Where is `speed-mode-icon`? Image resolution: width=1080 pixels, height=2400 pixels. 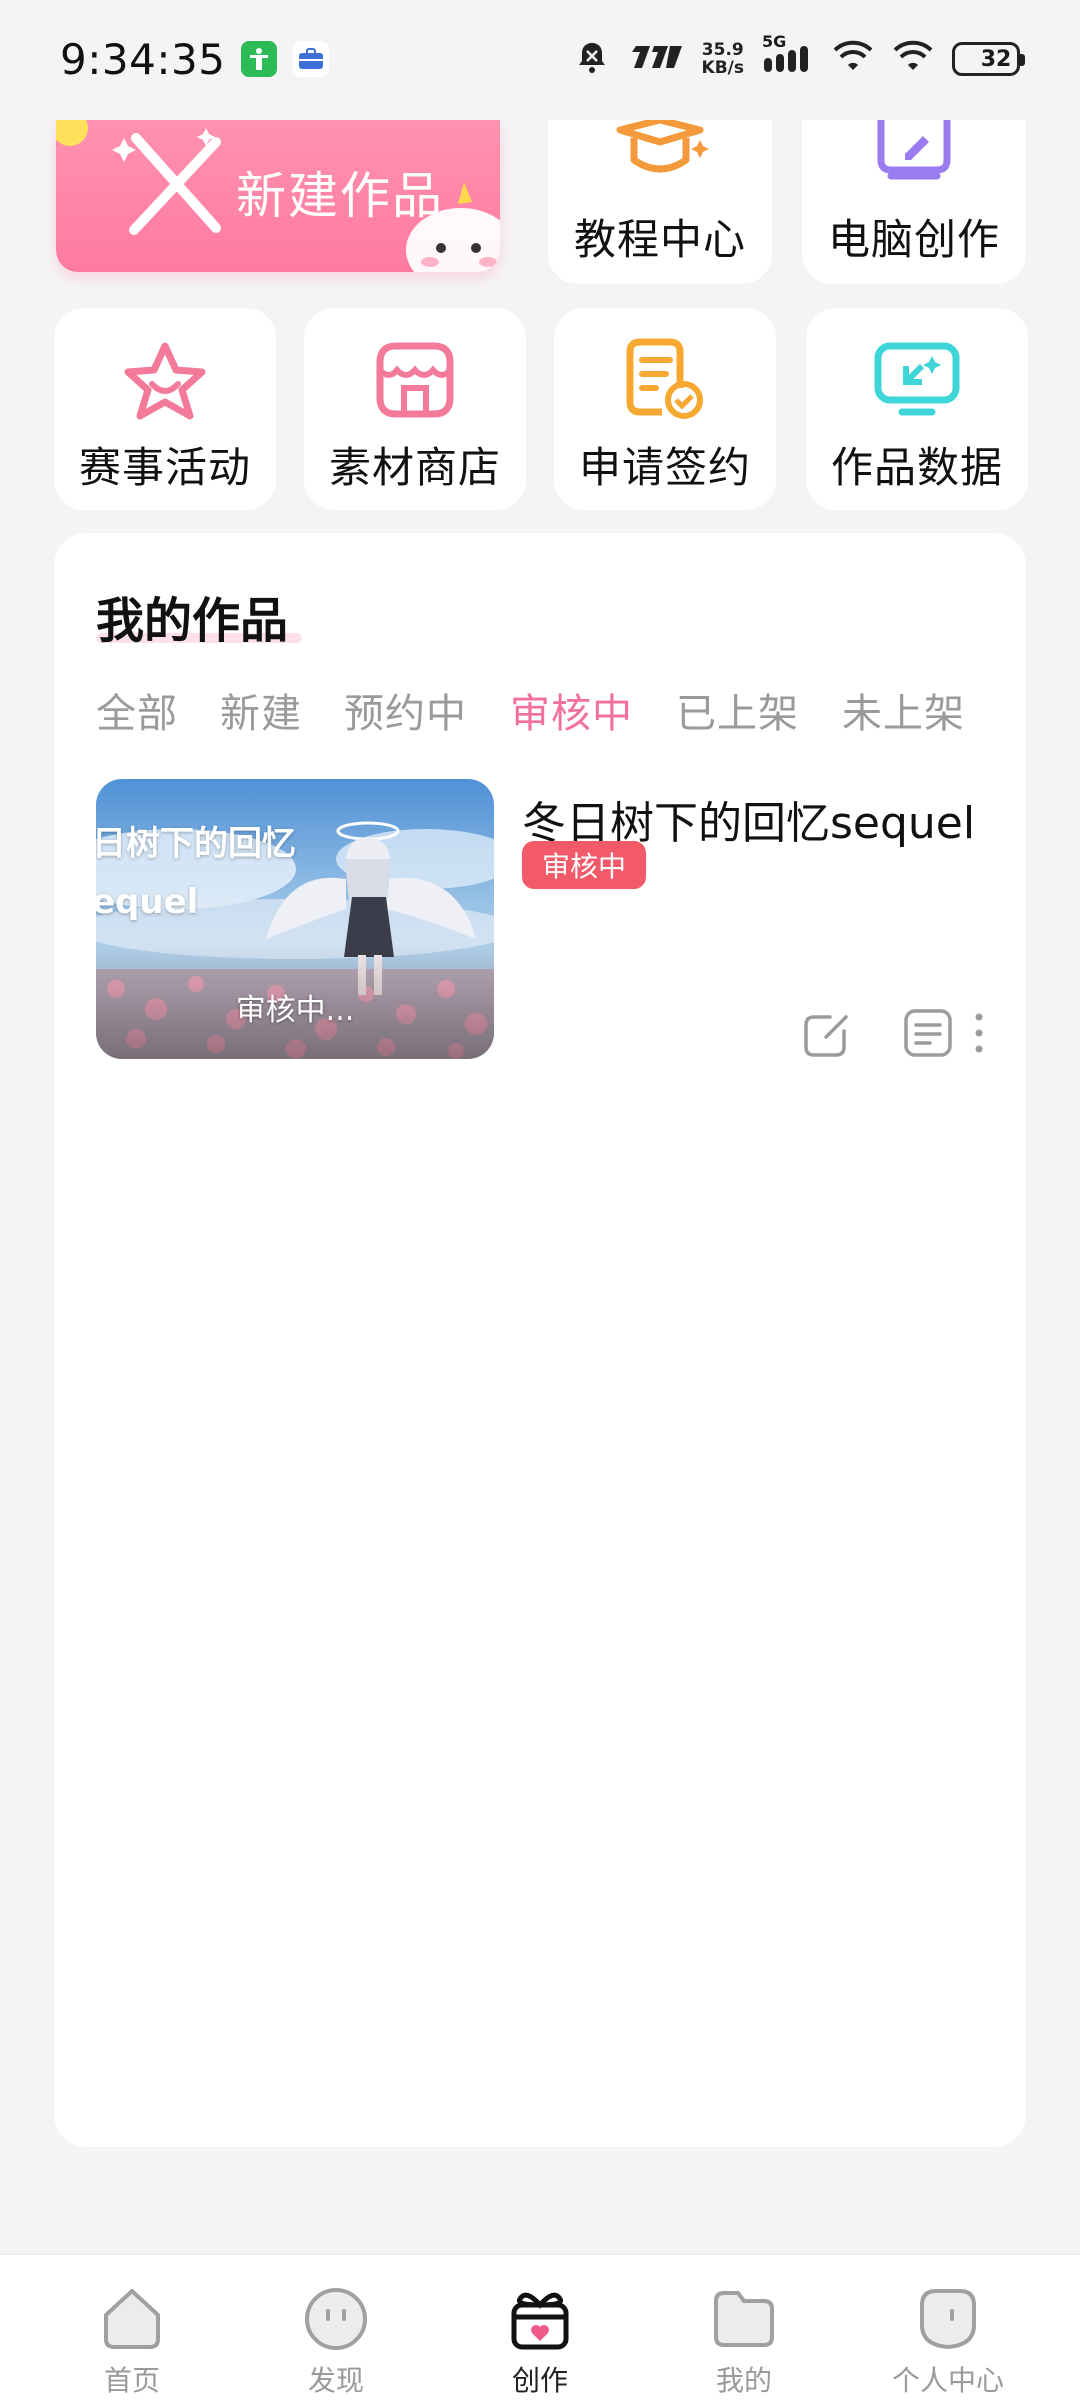 speed-mode-icon is located at coordinates (656, 59).